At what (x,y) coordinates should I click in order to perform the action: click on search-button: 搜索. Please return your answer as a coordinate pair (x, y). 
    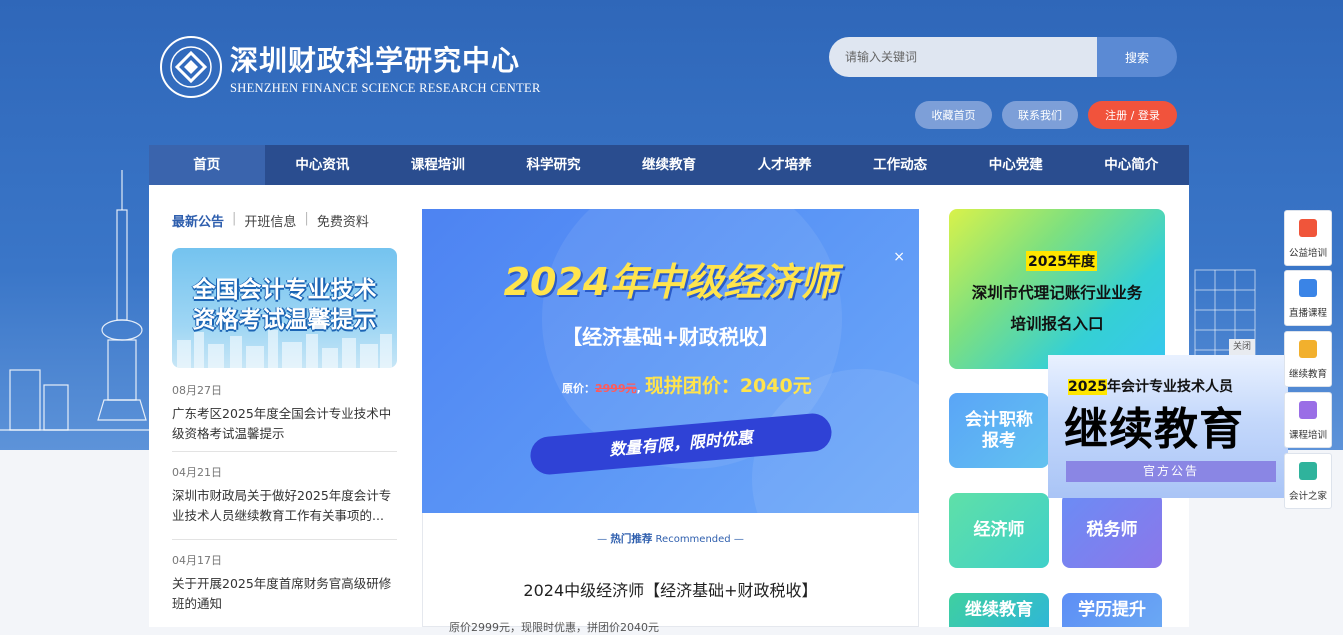
    Looking at the image, I should click on (1137, 57).